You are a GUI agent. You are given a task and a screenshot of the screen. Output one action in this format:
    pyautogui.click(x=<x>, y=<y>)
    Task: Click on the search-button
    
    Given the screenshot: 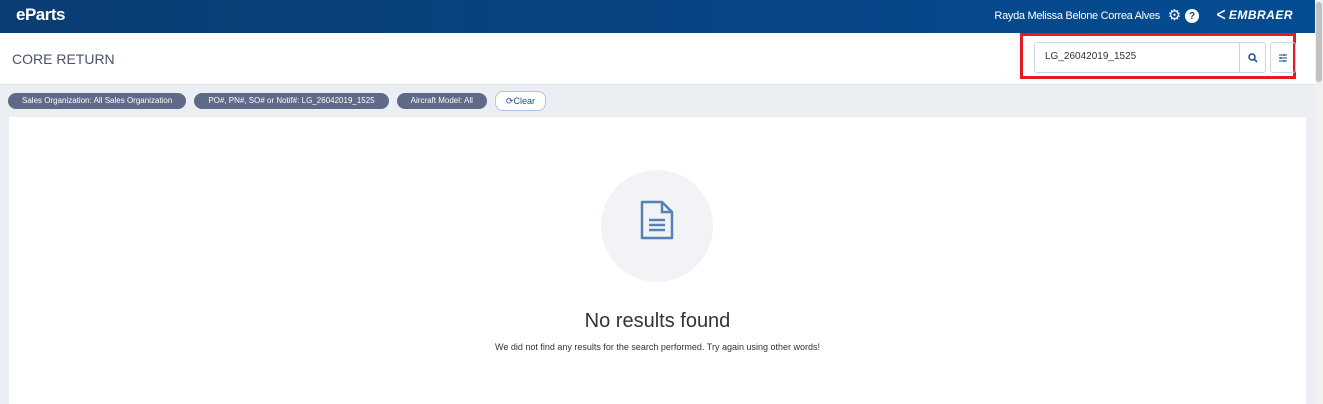 What is the action you would take?
    pyautogui.click(x=1252, y=57)
    